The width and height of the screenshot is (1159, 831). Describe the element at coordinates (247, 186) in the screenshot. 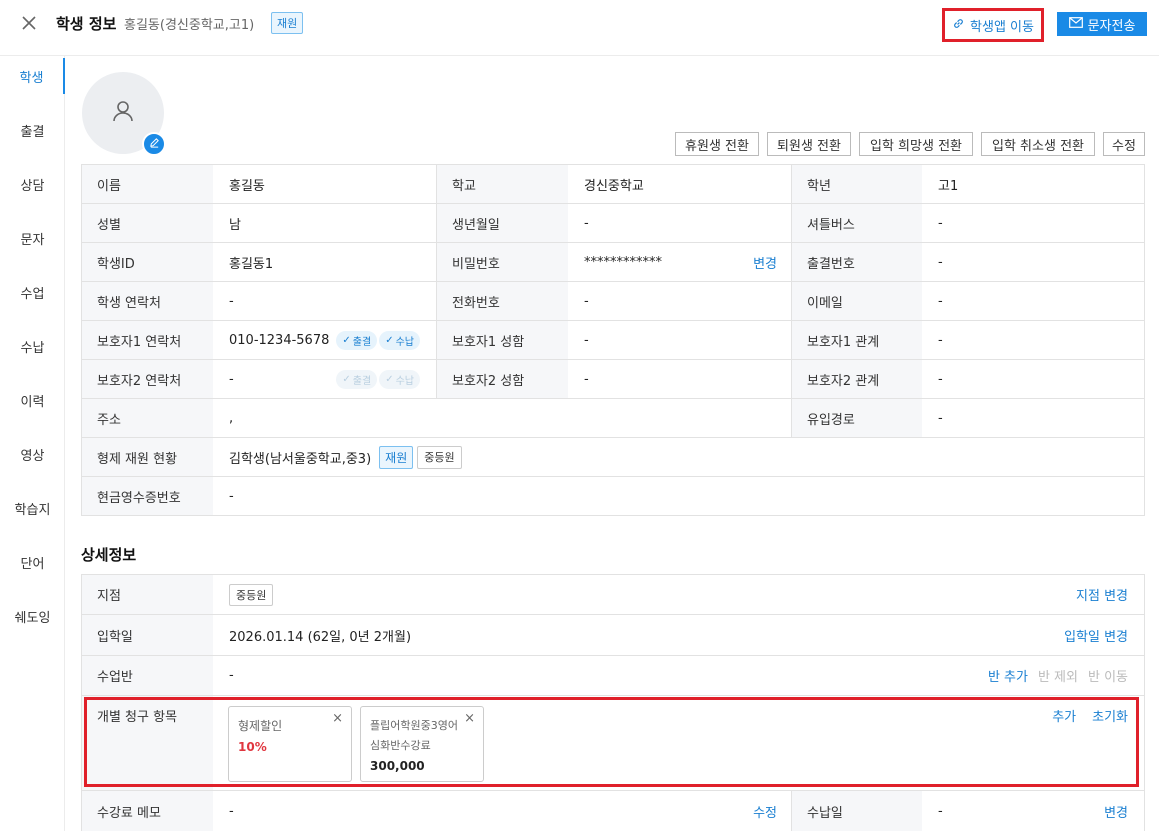

I see `name-value: 홍길동` at that location.